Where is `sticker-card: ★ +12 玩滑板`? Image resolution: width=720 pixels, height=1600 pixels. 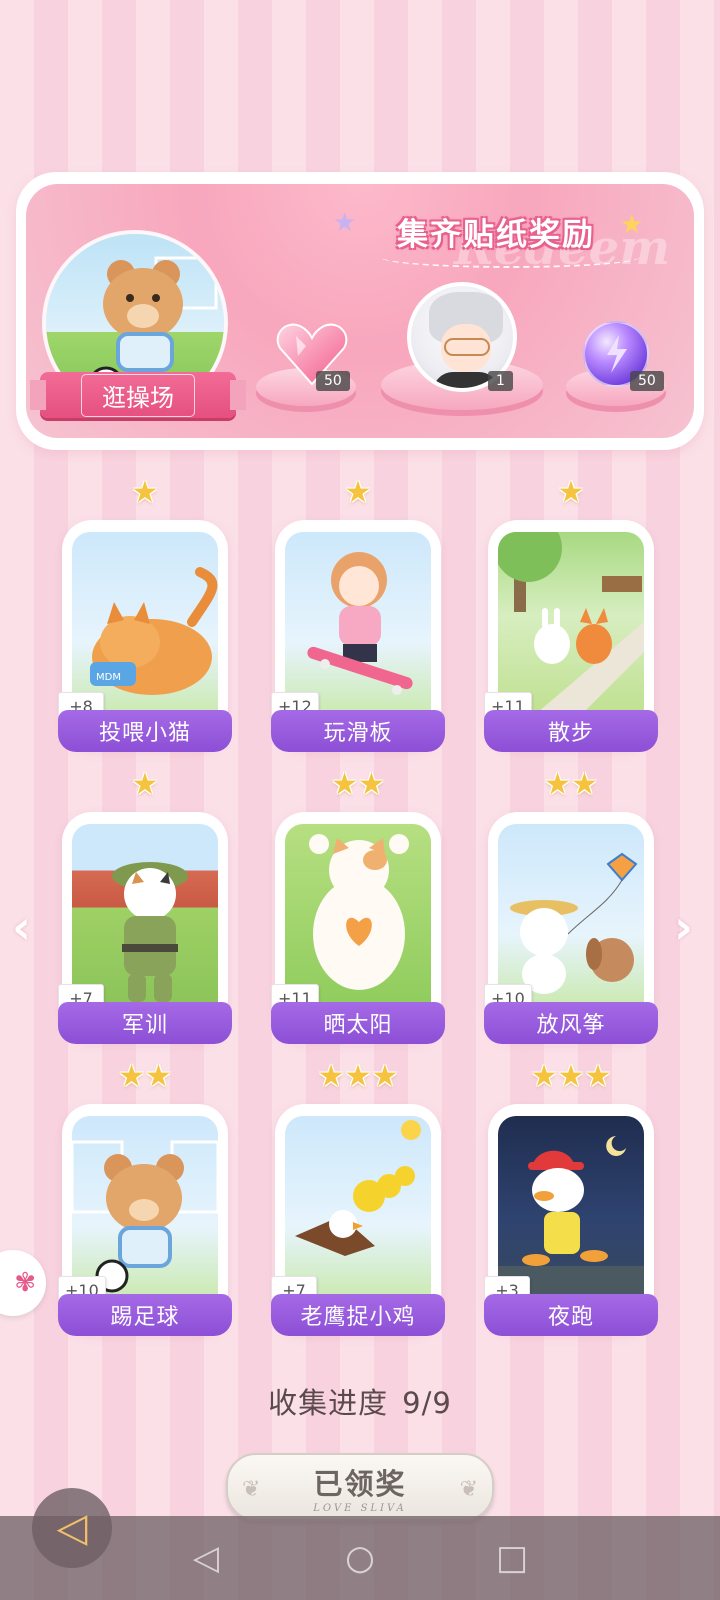 sticker-card: ★ +12 玩滑板 is located at coordinates (358, 615).